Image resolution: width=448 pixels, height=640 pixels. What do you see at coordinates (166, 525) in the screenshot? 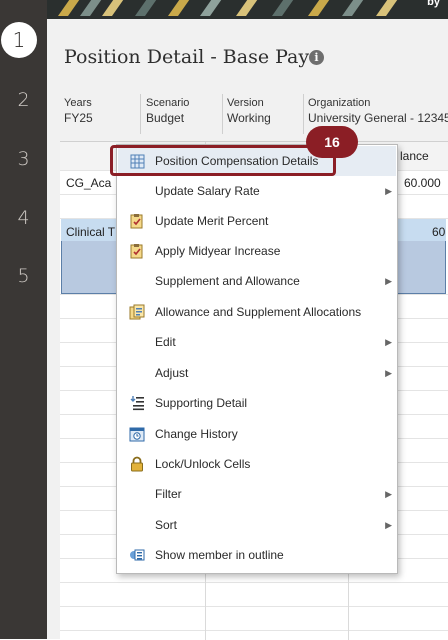
I see `menu-item-label: Sort` at bounding box center [166, 525].